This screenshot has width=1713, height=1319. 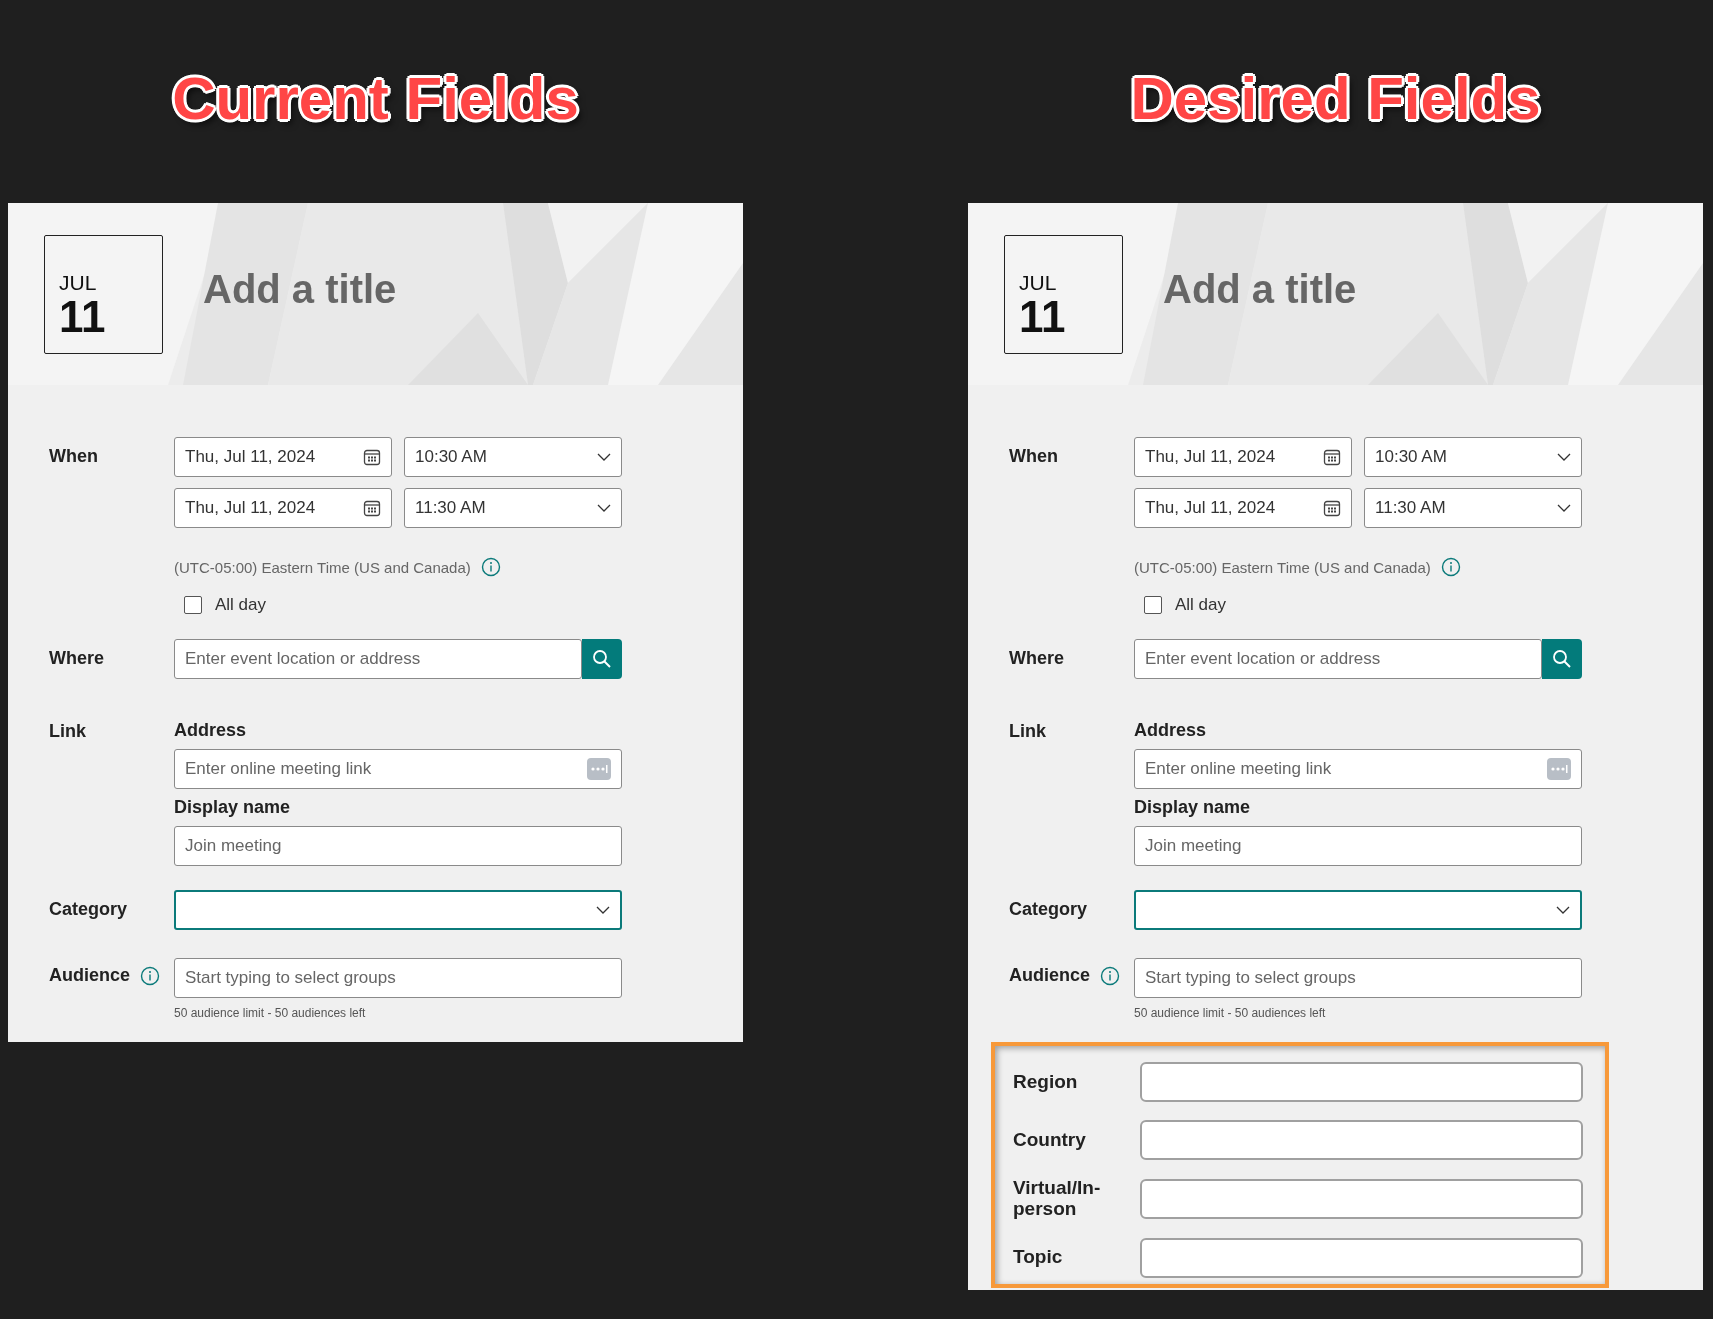 I want to click on field-label: Topic, so click(x=1038, y=1258).